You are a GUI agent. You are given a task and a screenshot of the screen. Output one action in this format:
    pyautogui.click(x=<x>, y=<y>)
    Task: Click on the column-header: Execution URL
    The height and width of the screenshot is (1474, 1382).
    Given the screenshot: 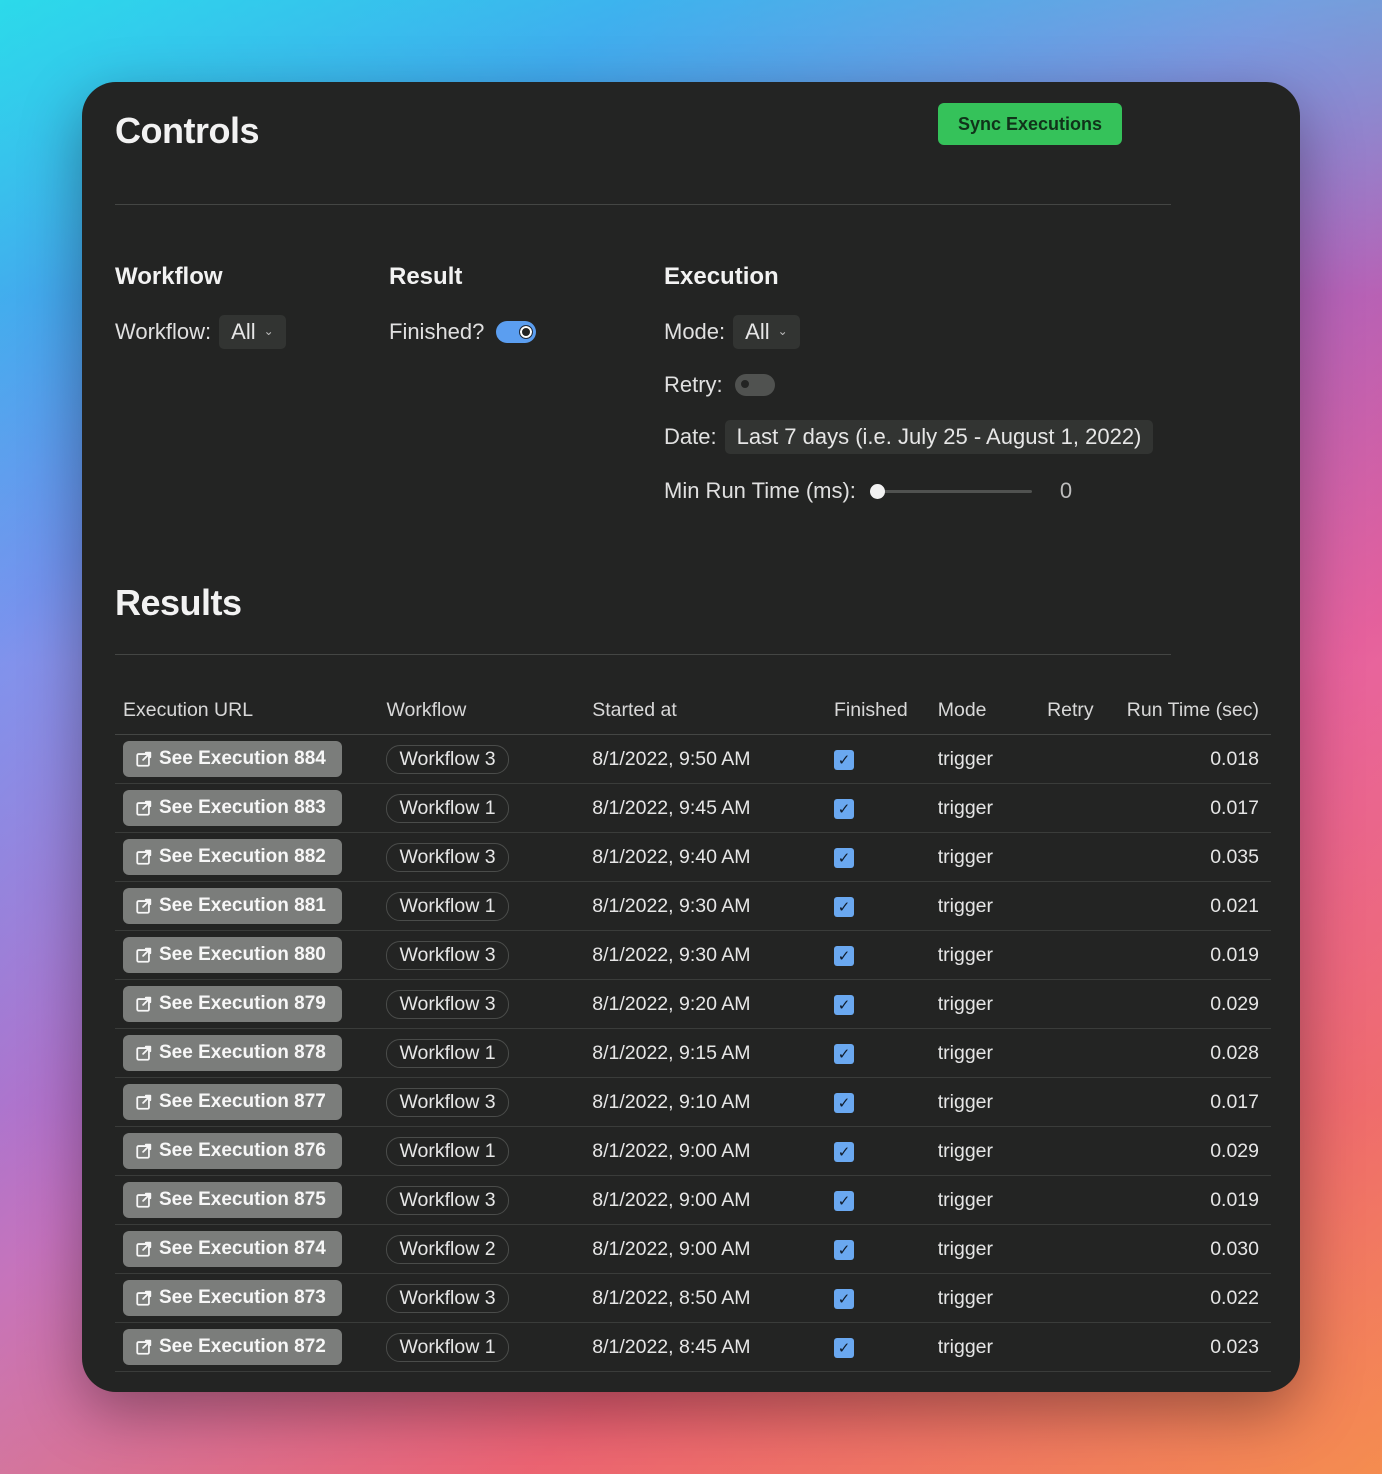 What is the action you would take?
    pyautogui.click(x=246, y=710)
    